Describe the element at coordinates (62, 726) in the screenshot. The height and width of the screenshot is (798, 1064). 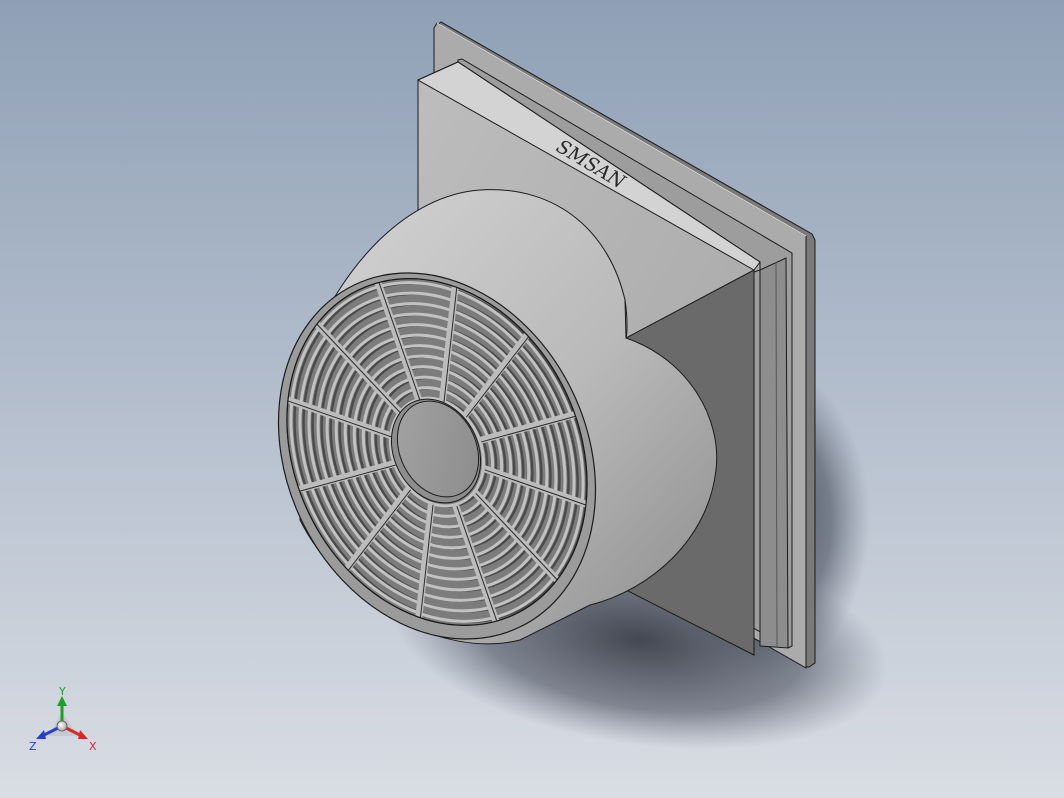
I see `triad-origin` at that location.